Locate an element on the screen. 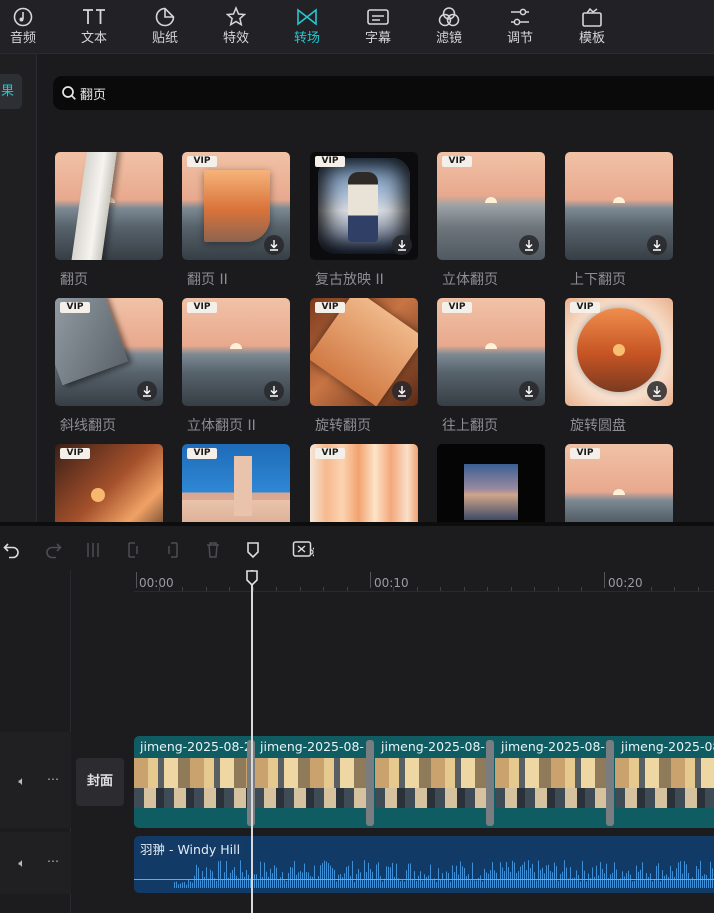  transition-item: VIP 旋转翻页 is located at coordinates (364, 366).